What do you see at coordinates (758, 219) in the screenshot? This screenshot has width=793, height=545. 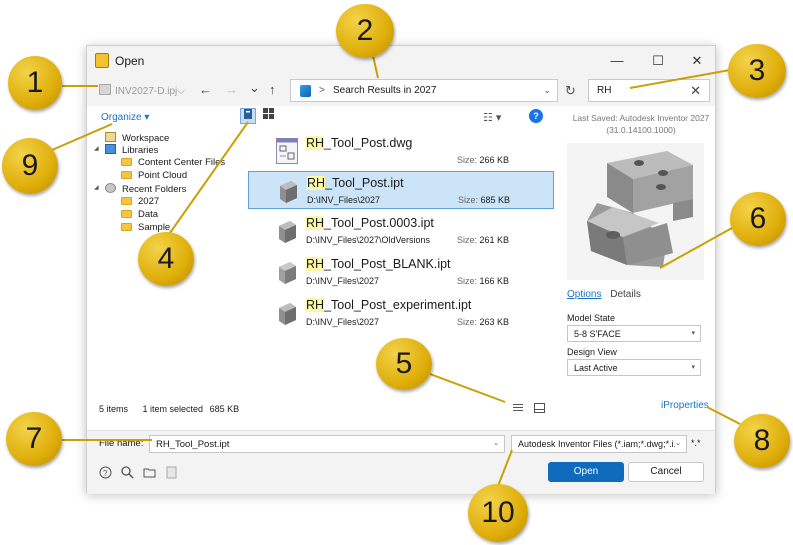 I see `callout-6: 6` at bounding box center [758, 219].